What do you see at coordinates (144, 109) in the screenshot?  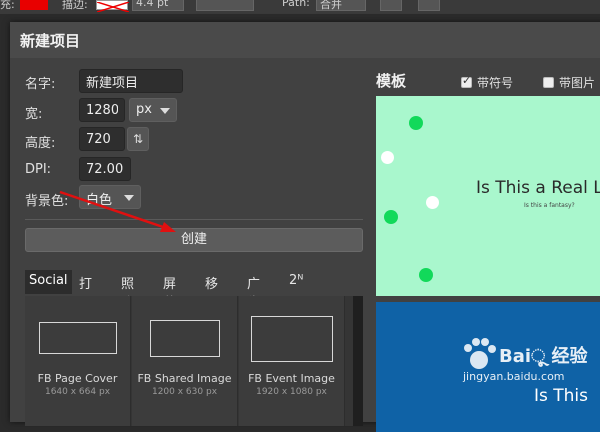 I see `unit-select-value: px` at bounding box center [144, 109].